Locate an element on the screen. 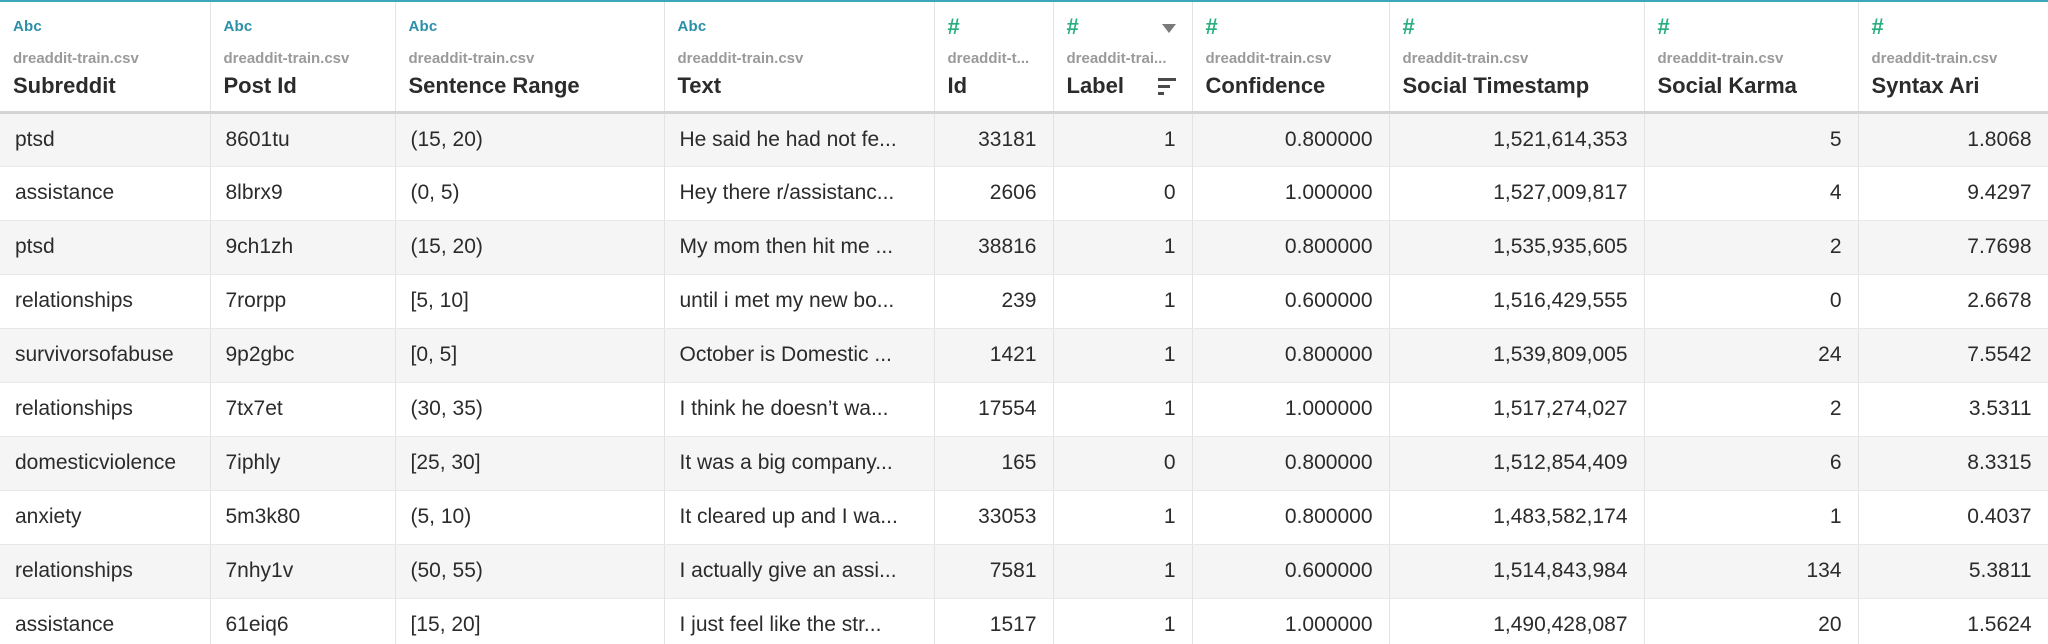 This screenshot has width=2048, height=644. cell-subreddit: survivorsofabuse is located at coordinates (105, 355).